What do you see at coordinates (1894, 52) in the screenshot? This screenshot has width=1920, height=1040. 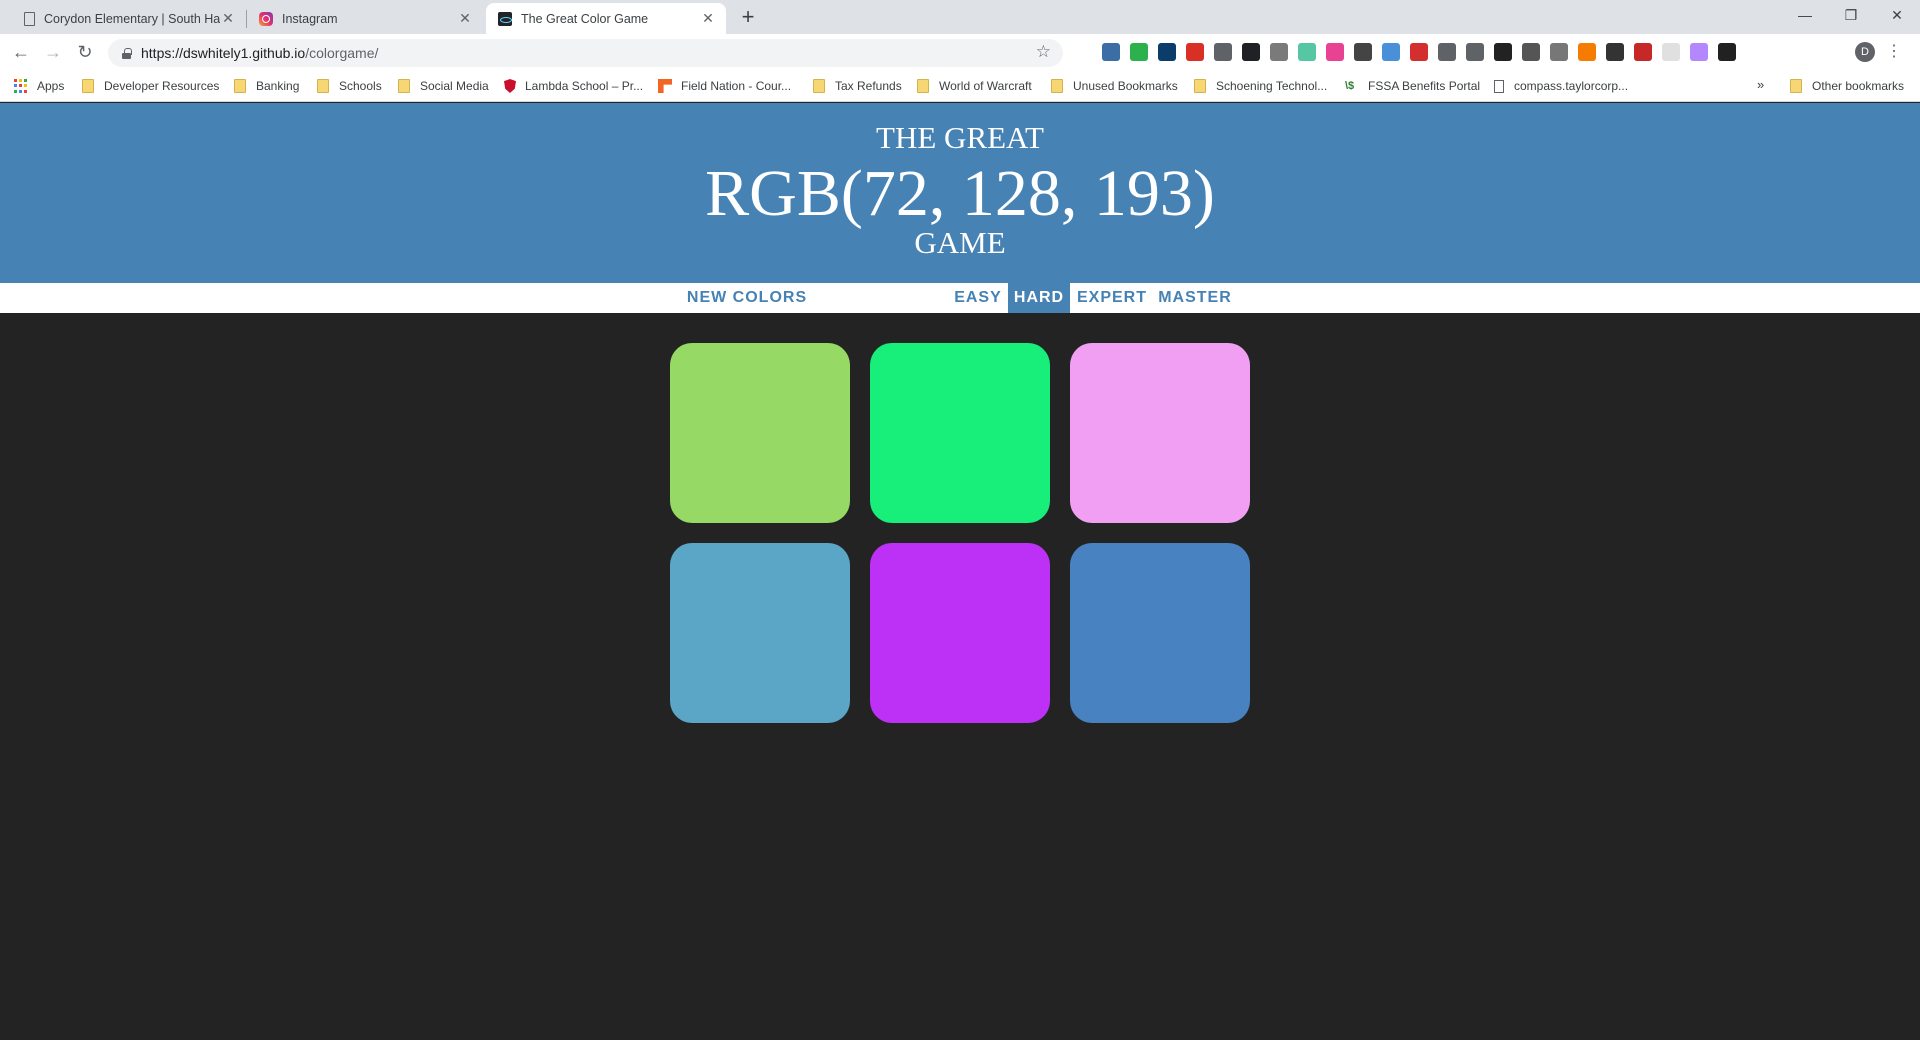 I see `kebab-menu-icon: ⋮` at bounding box center [1894, 52].